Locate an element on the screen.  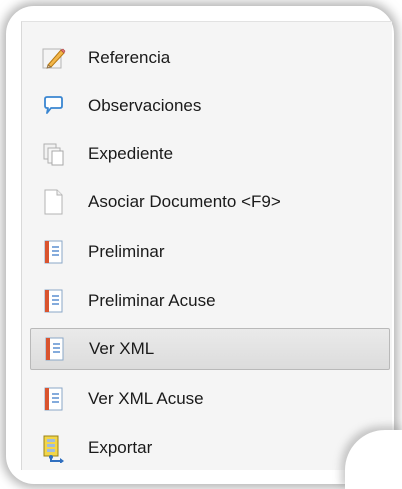
comment-icon is located at coordinates (53, 106).